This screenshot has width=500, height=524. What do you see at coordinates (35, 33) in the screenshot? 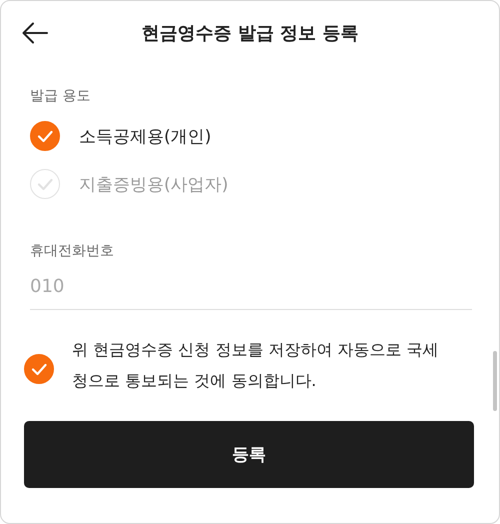
I see `back-arrow-icon` at bounding box center [35, 33].